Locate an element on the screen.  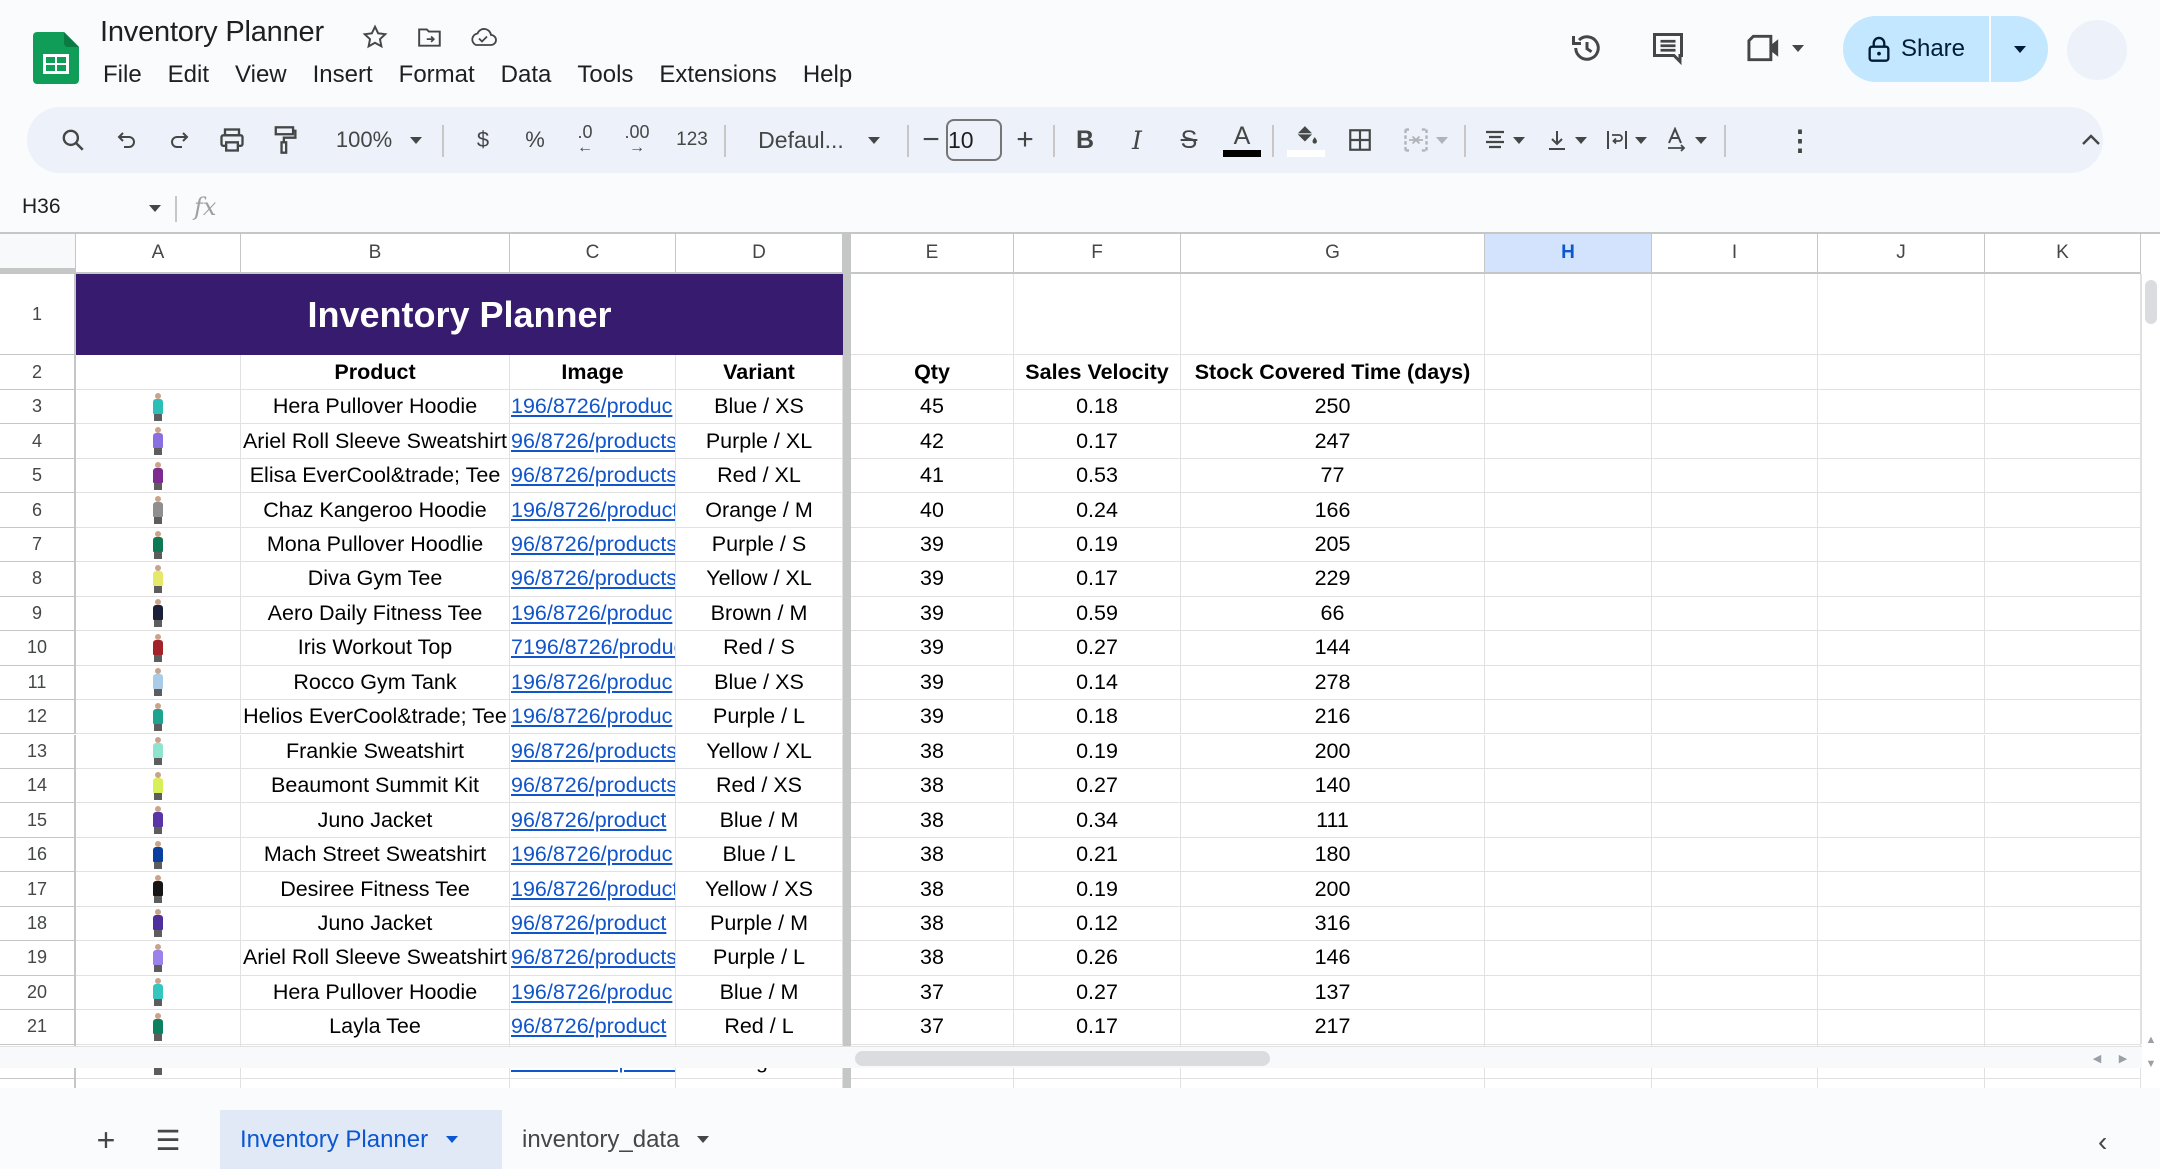
horizontal-align-button is located at coordinates (1504, 140).